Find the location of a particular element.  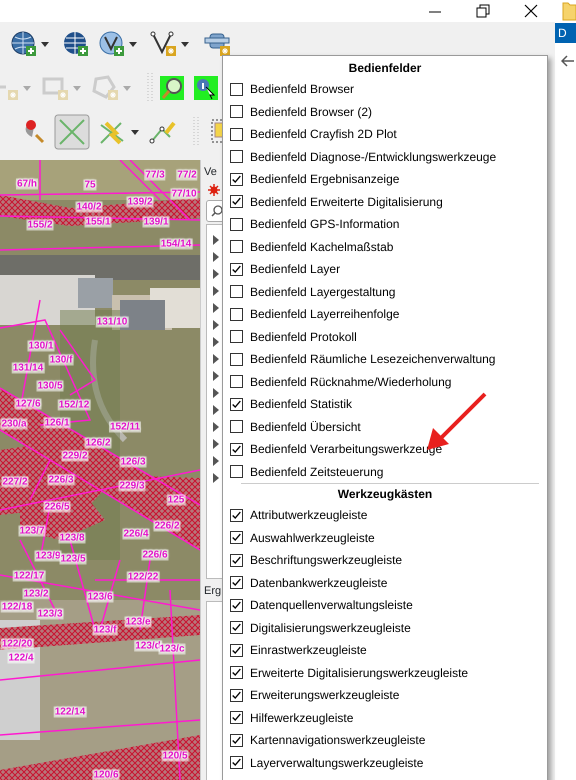

node-tool-icon is located at coordinates (72, 132).